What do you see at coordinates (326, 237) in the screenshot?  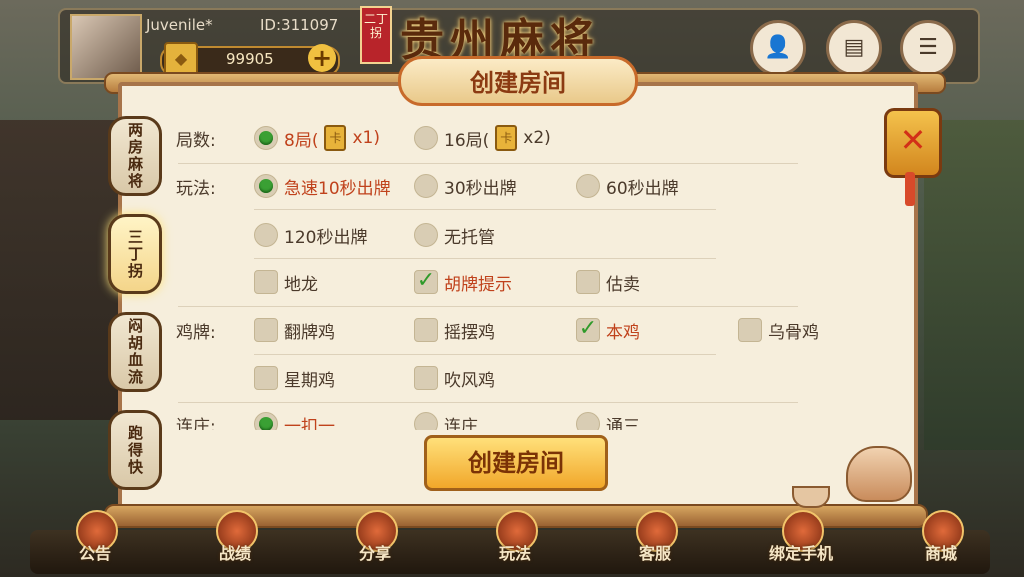 I see `option-label: 120秒出牌` at bounding box center [326, 237].